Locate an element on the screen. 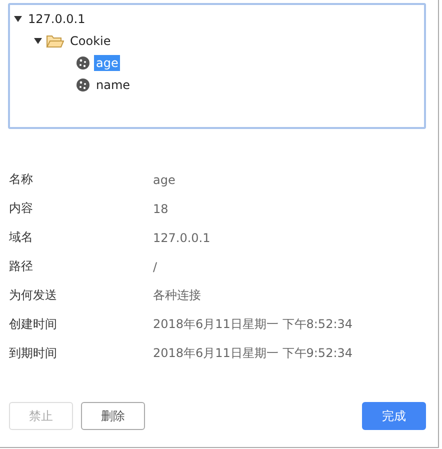  field-label: 为何发送 is located at coordinates (33, 295).